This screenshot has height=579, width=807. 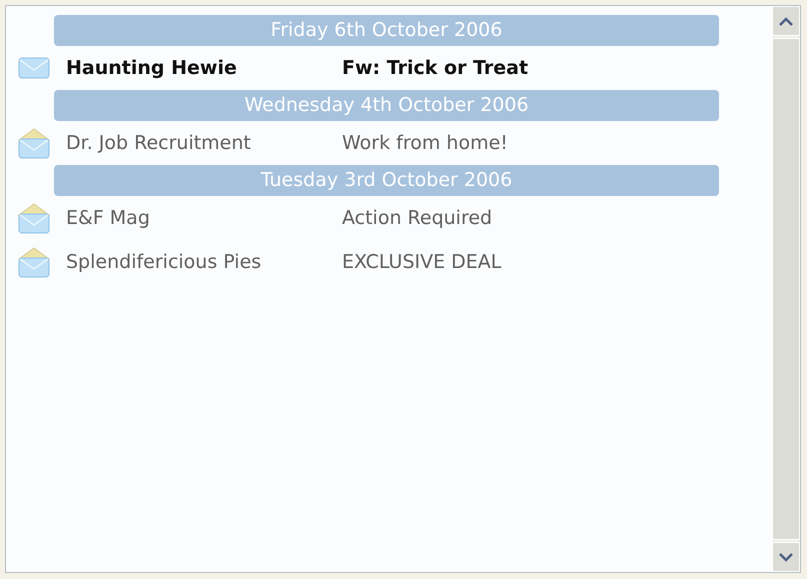 I want to click on scroll-up-button, so click(x=786, y=21).